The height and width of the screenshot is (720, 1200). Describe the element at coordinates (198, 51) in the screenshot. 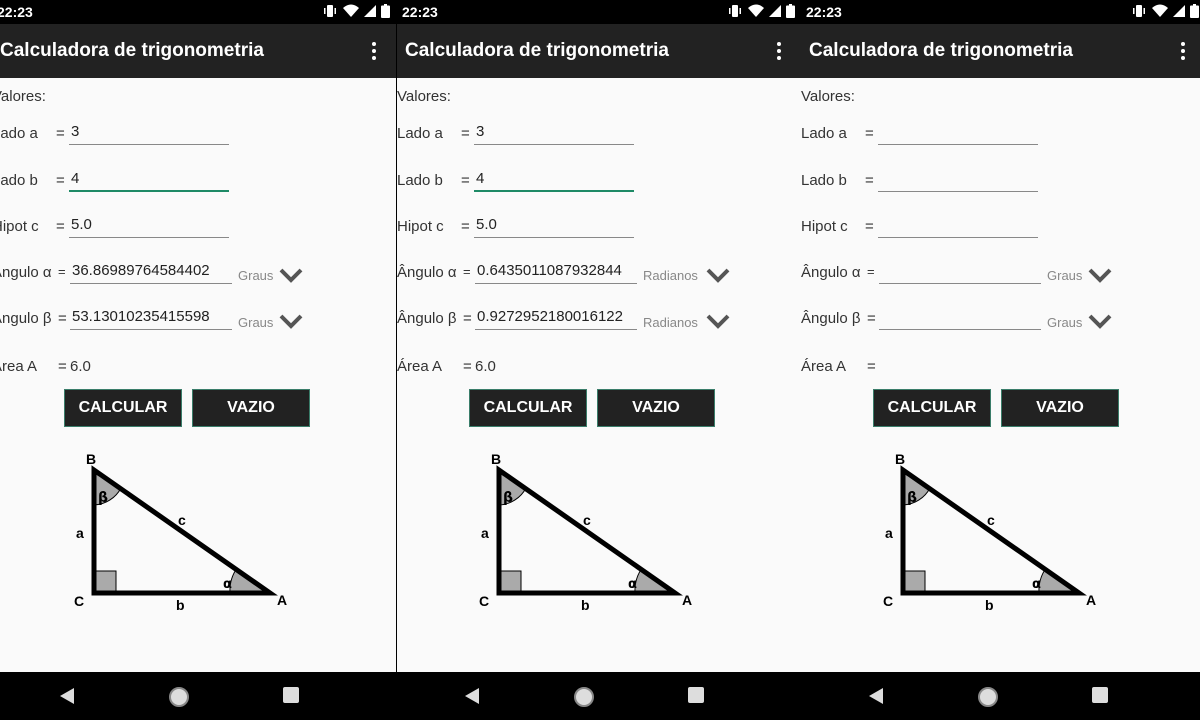

I see `app-bar: Calculadora de trigonometria` at that location.